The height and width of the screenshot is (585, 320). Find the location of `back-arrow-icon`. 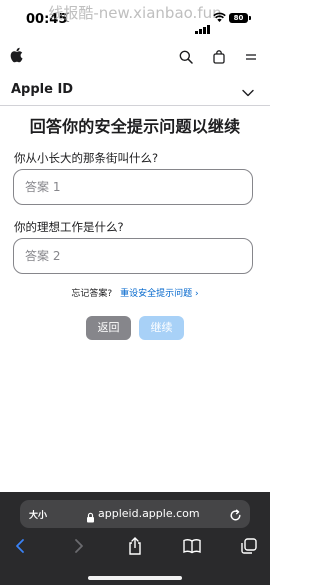

back-arrow-icon is located at coordinates (21, 546).